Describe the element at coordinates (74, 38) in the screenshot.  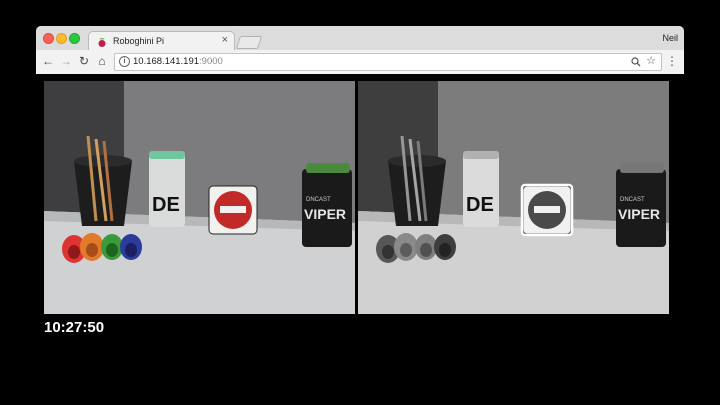
I see `window-maximize-button` at that location.